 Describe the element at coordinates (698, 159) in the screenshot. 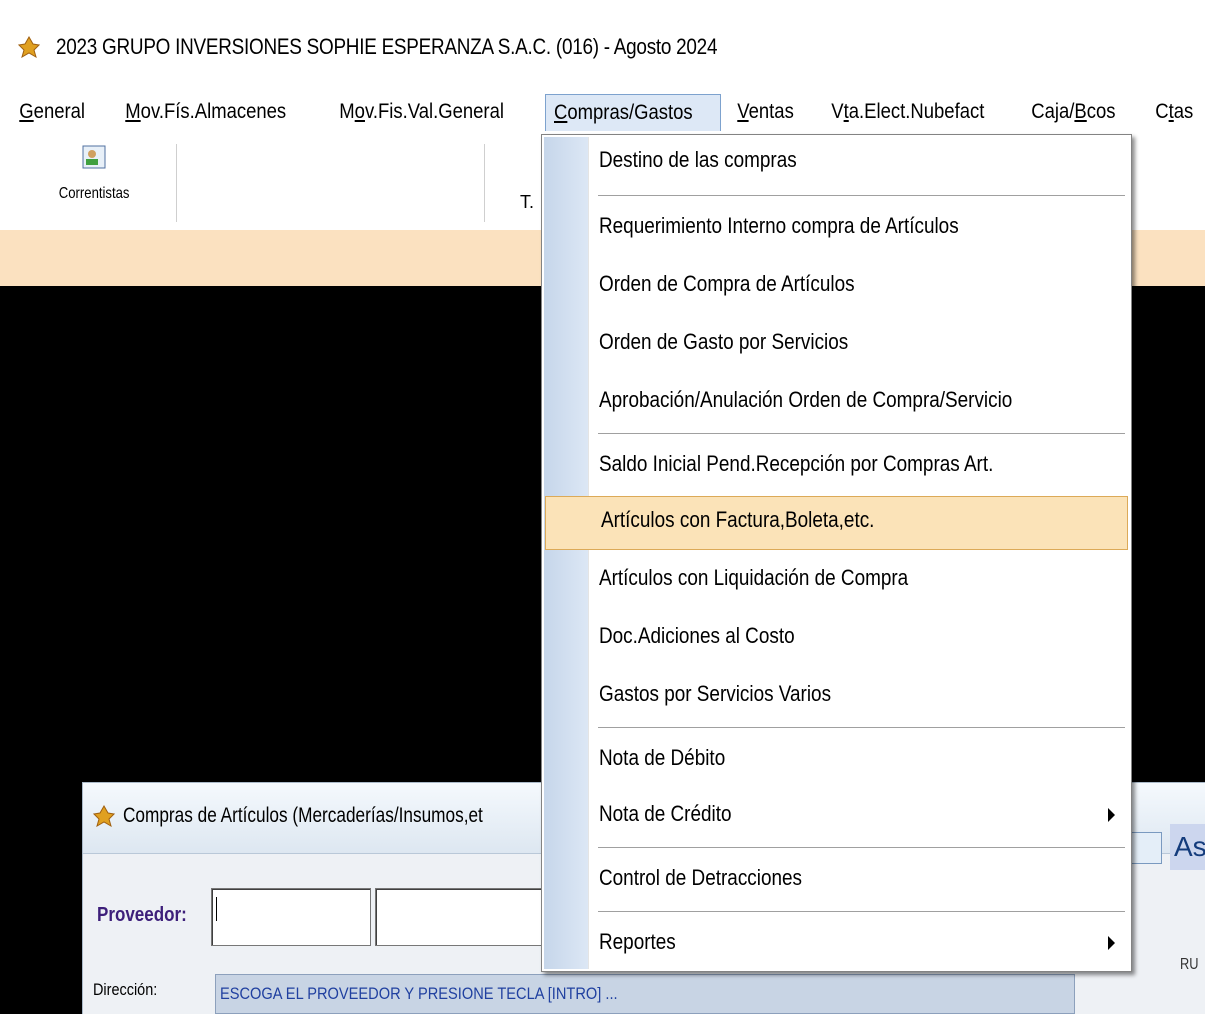

I see `menu-item-label: Destino de las compras` at that location.